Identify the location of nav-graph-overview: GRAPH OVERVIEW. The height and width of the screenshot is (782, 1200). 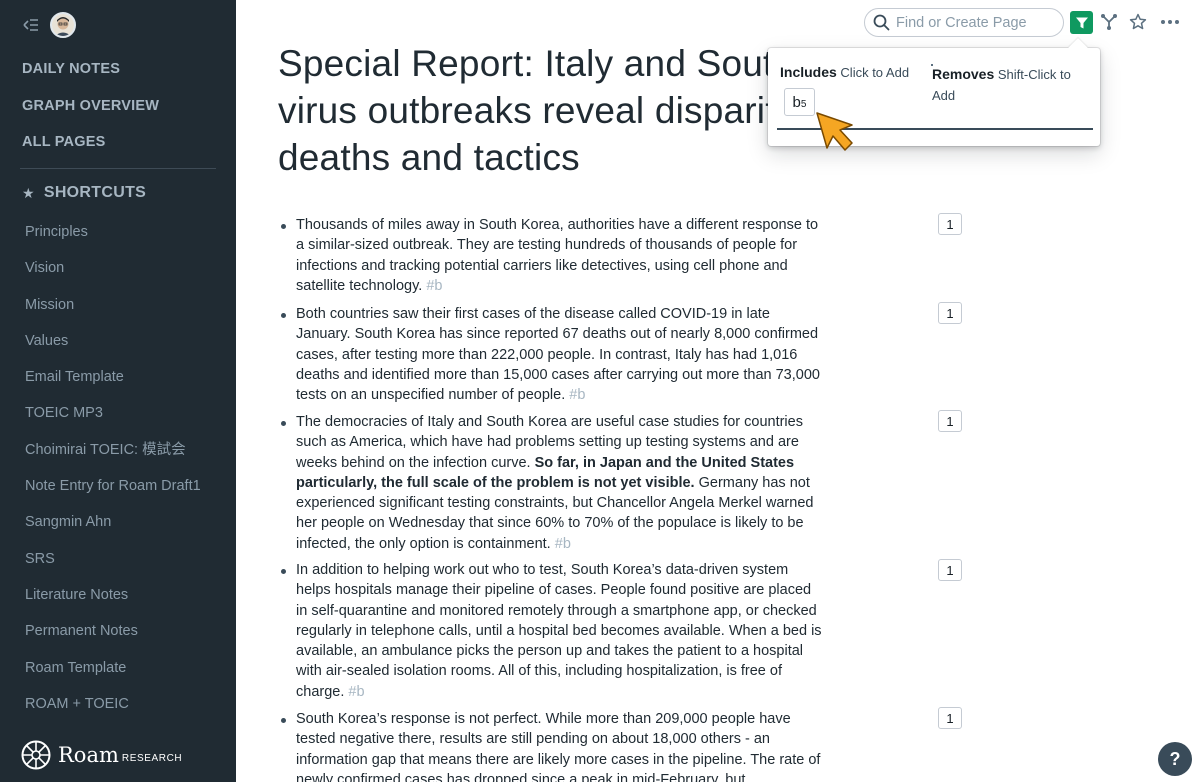
(90, 113).